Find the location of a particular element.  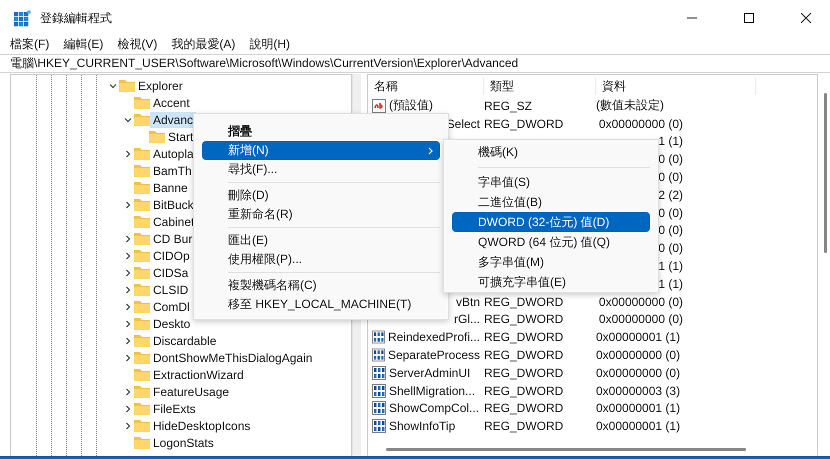

menu-bar-item: 檔案(F) is located at coordinates (30, 44).